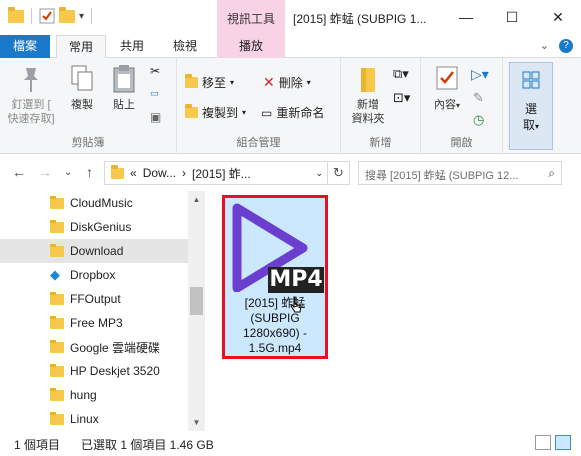 The width and height of the screenshot is (581, 456). I want to click on new-folder-icon, so click(67, 14).